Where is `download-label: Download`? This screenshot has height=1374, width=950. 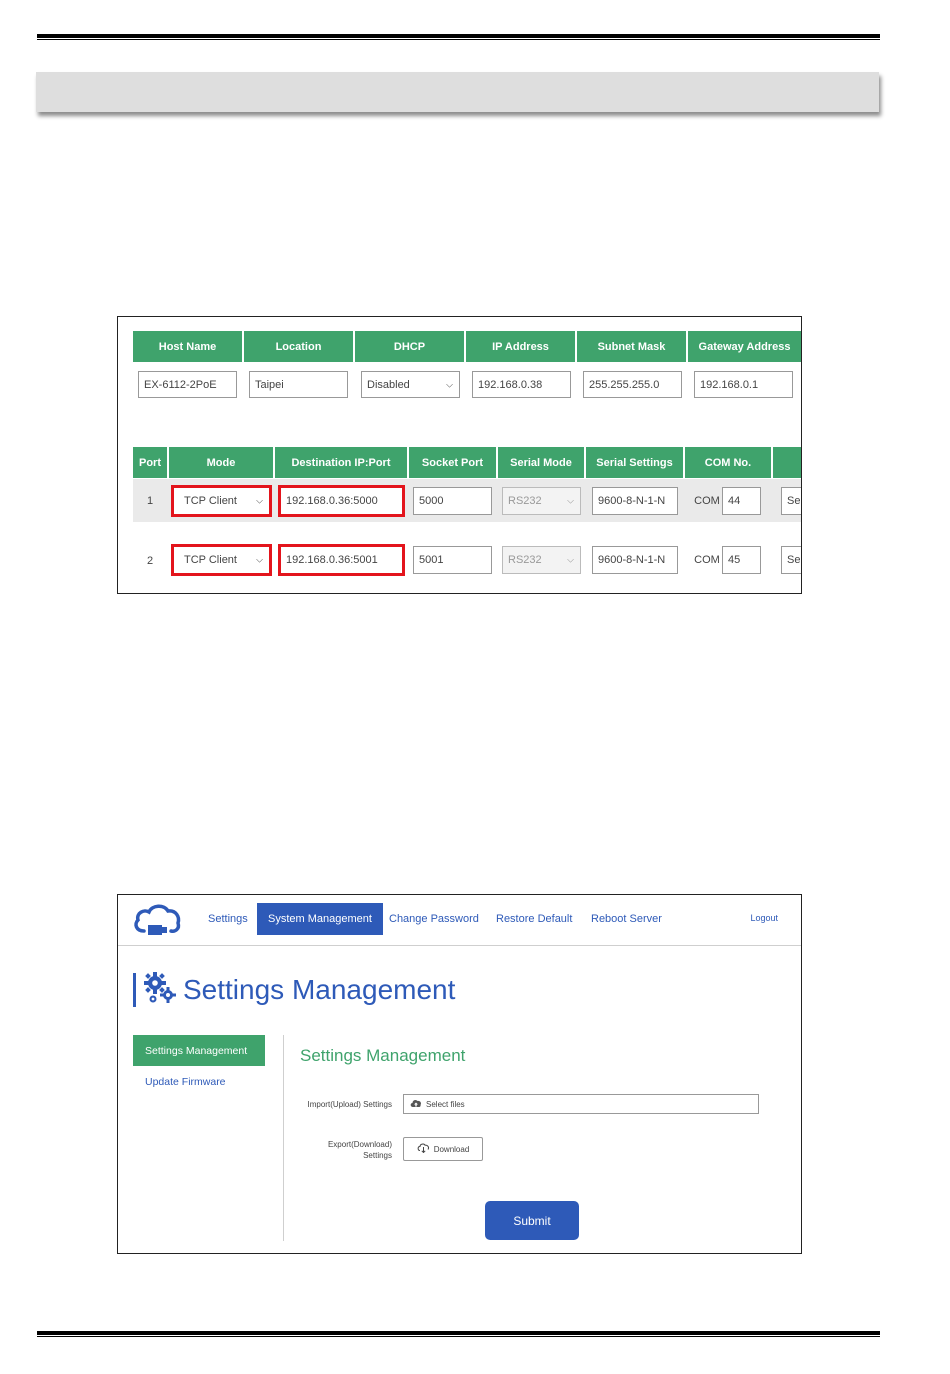 download-label: Download is located at coordinates (451, 1149).